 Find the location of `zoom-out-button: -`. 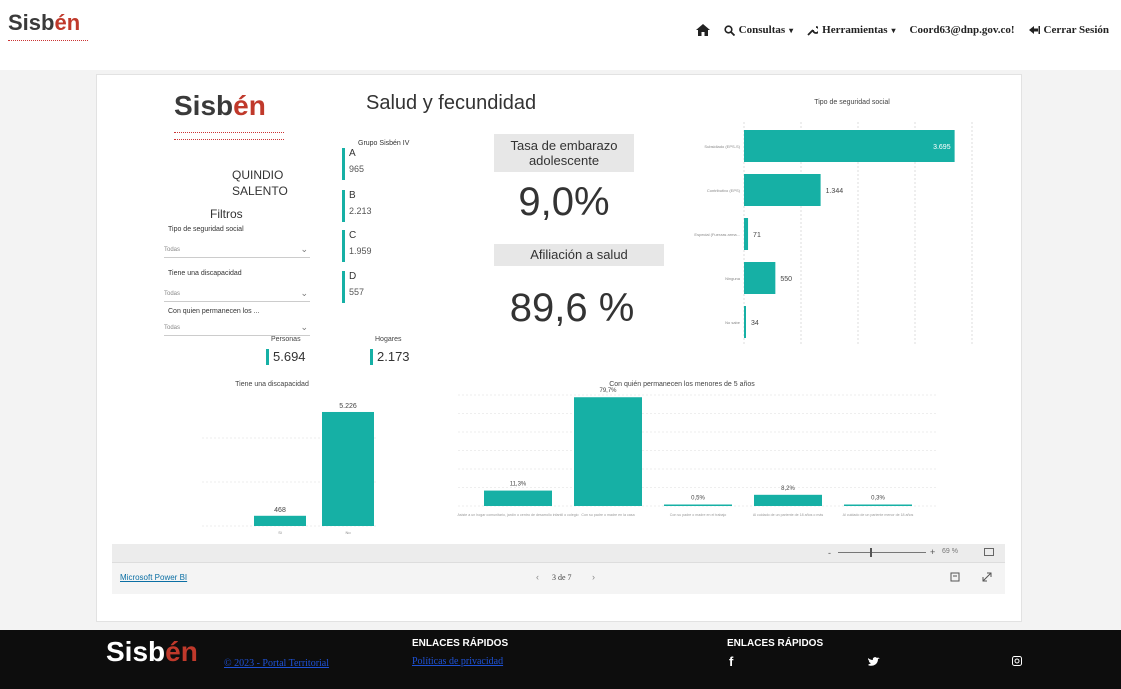

zoom-out-button: - is located at coordinates (829, 553).